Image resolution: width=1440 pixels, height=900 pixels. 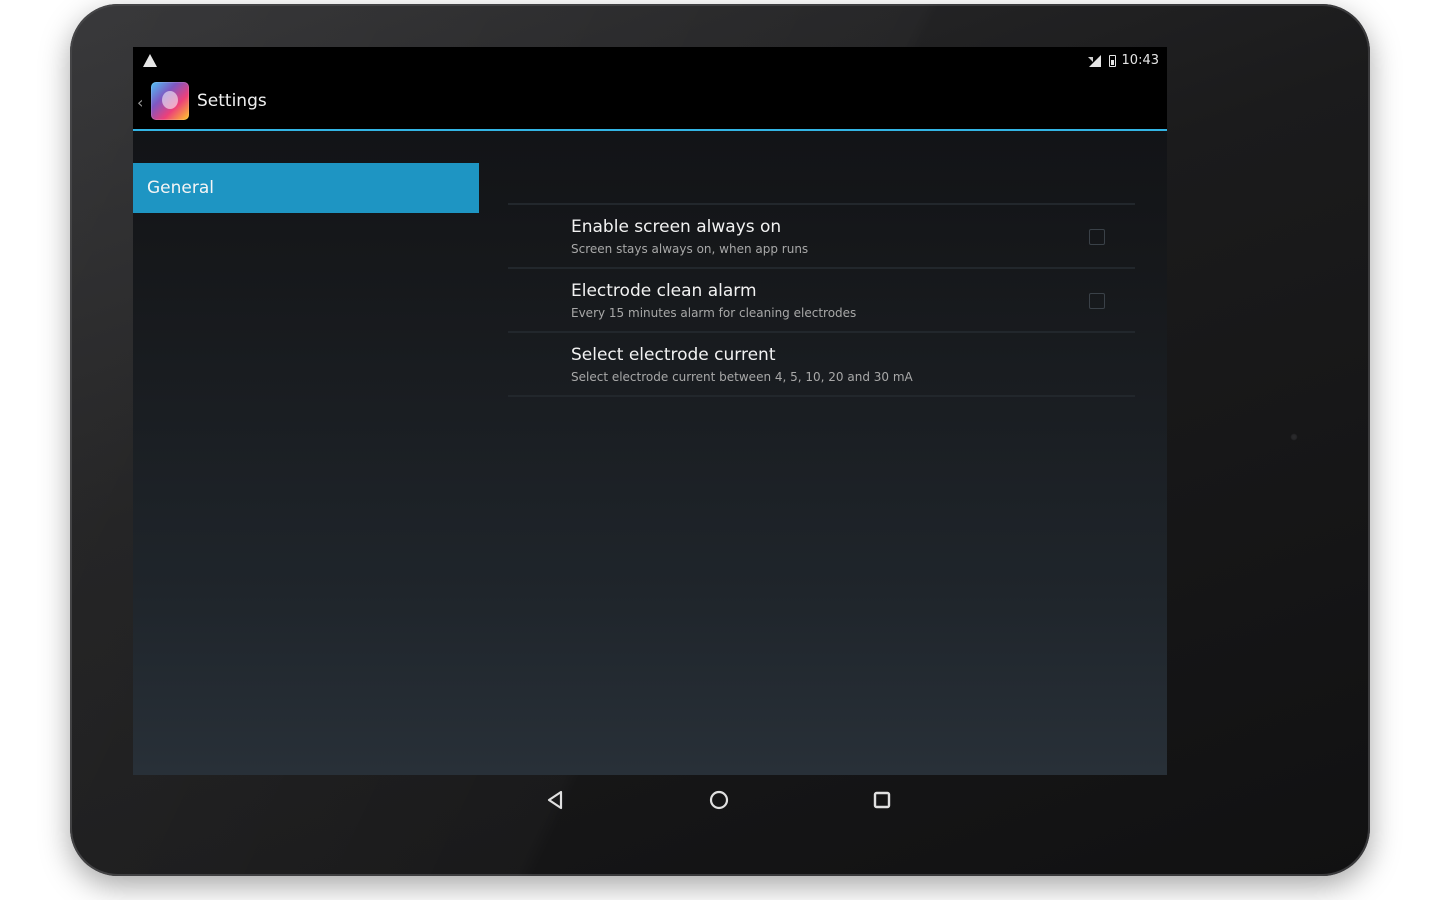 I want to click on screen-always-on-checkbox, so click(x=1097, y=237).